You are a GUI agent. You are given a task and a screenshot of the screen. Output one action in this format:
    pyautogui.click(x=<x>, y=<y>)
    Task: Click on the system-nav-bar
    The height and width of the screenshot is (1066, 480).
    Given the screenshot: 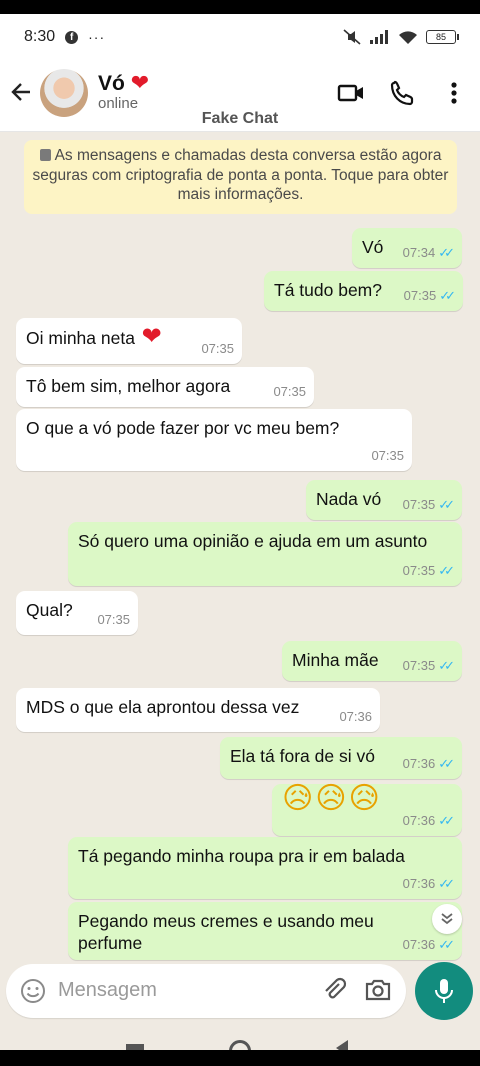 What is the action you would take?
    pyautogui.click(x=240, y=1046)
    